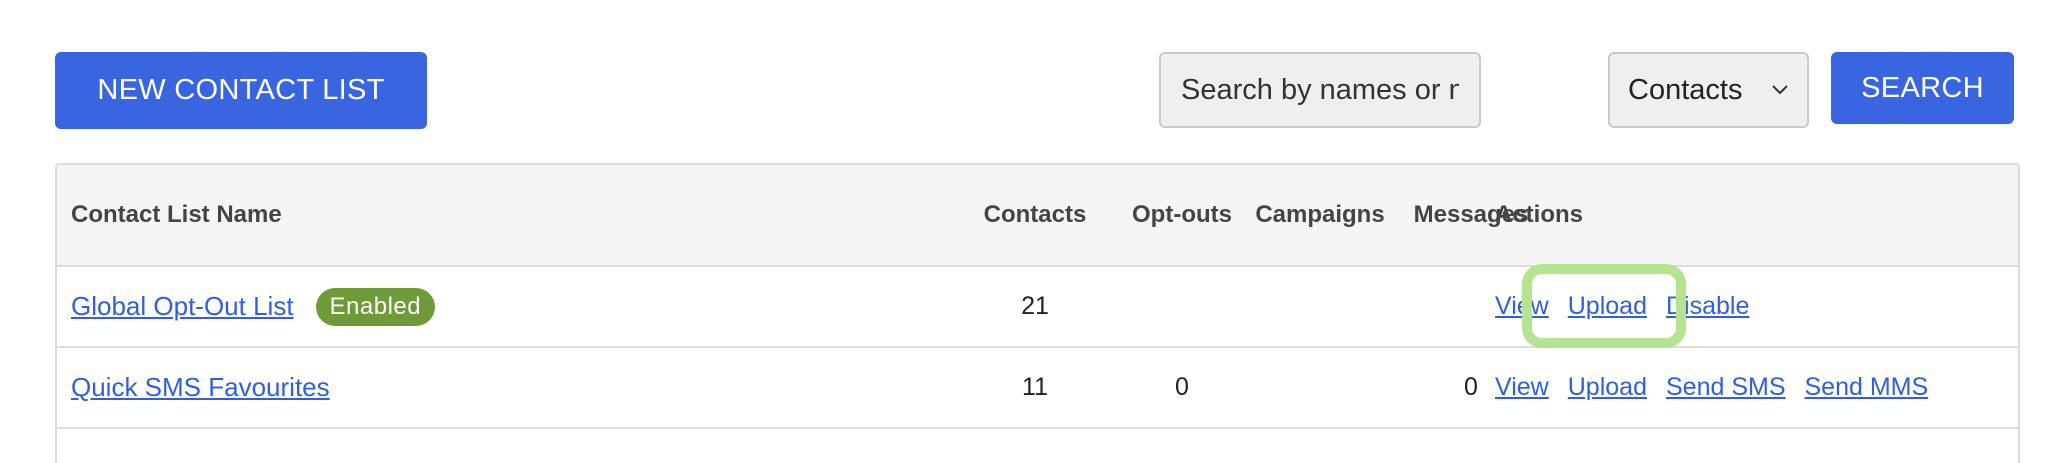 The image size is (2070, 463). What do you see at coordinates (1685, 89) in the screenshot?
I see `search-filter-value: Contacts` at bounding box center [1685, 89].